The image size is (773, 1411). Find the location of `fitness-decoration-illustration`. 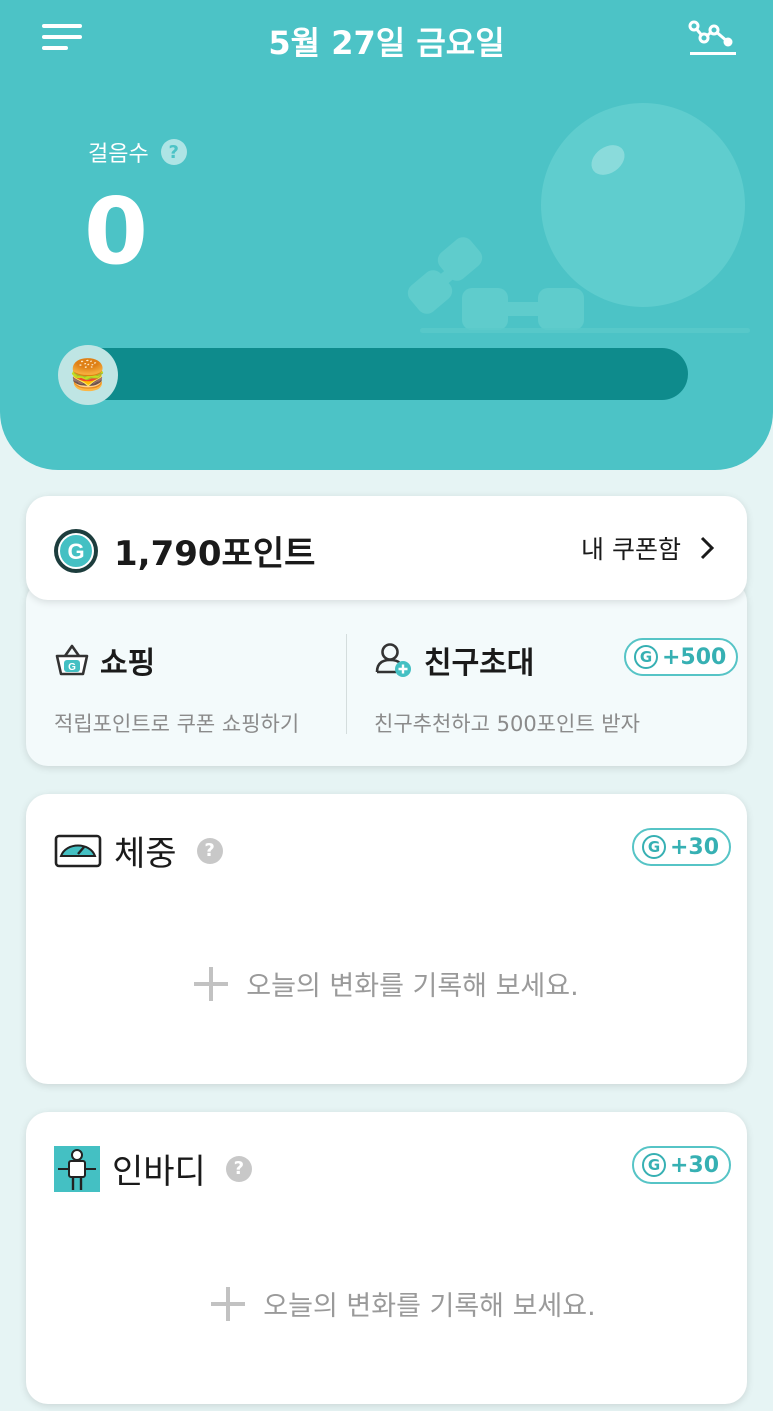

fitness-decoration-illustration is located at coordinates (578, 218).